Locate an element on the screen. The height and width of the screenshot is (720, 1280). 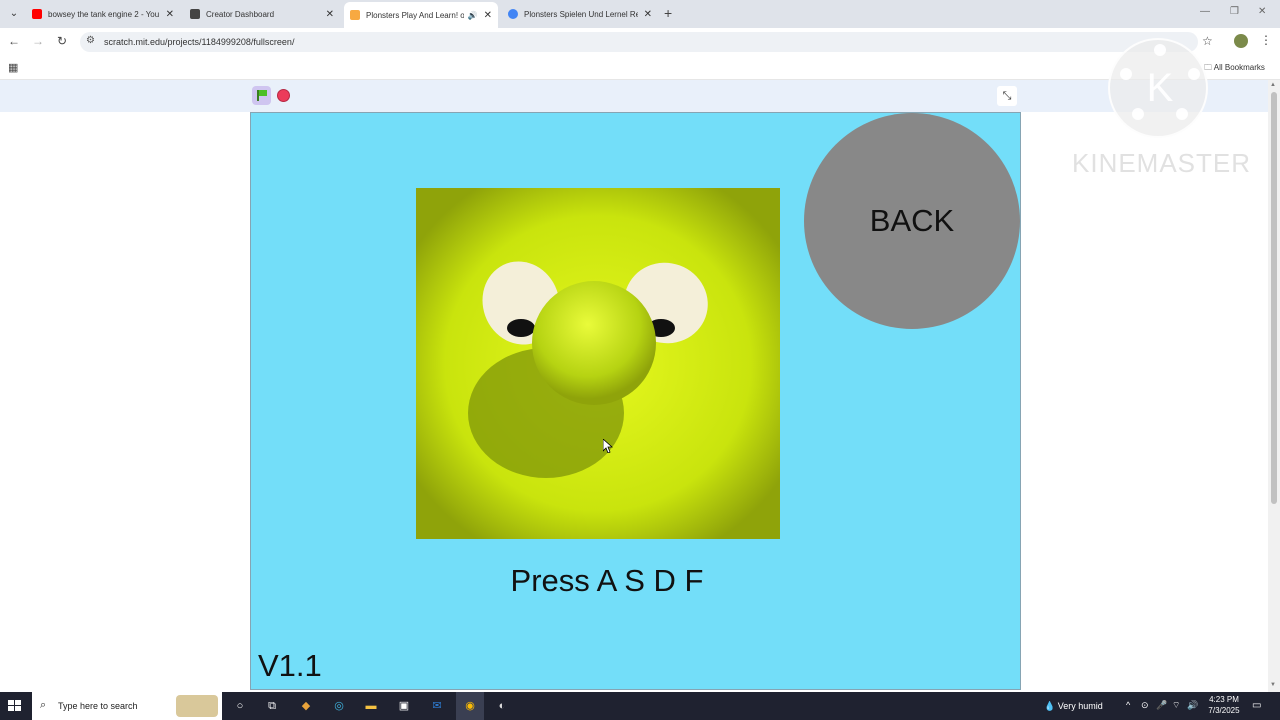
obs-icon: ◐ is located at coordinates (502, 706).